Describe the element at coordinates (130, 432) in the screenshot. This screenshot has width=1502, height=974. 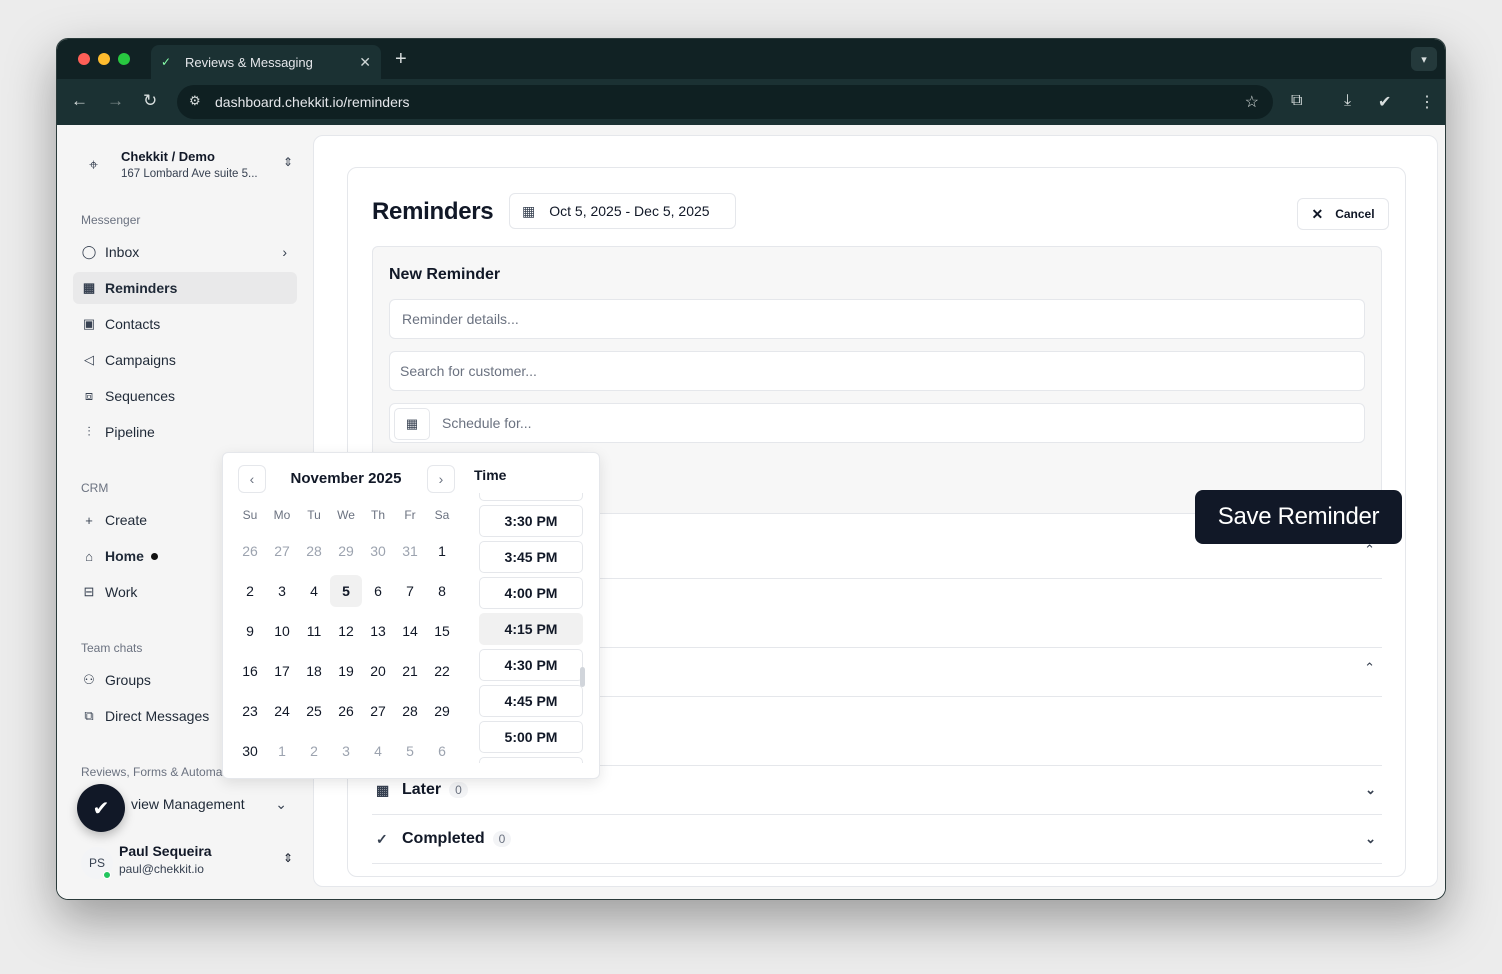
I see `sidebar-item-label: Pipeline` at that location.